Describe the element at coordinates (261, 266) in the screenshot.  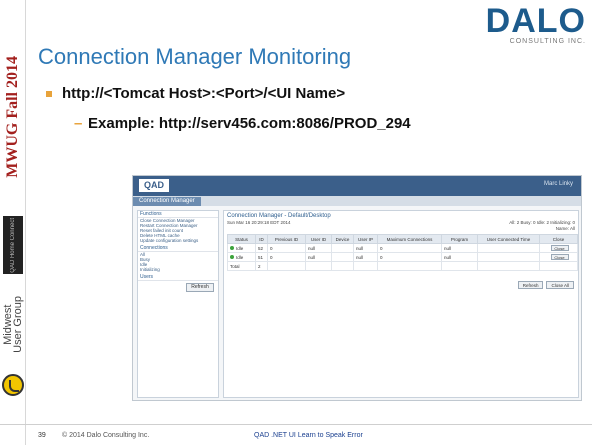
I see `total-value: 2` at that location.